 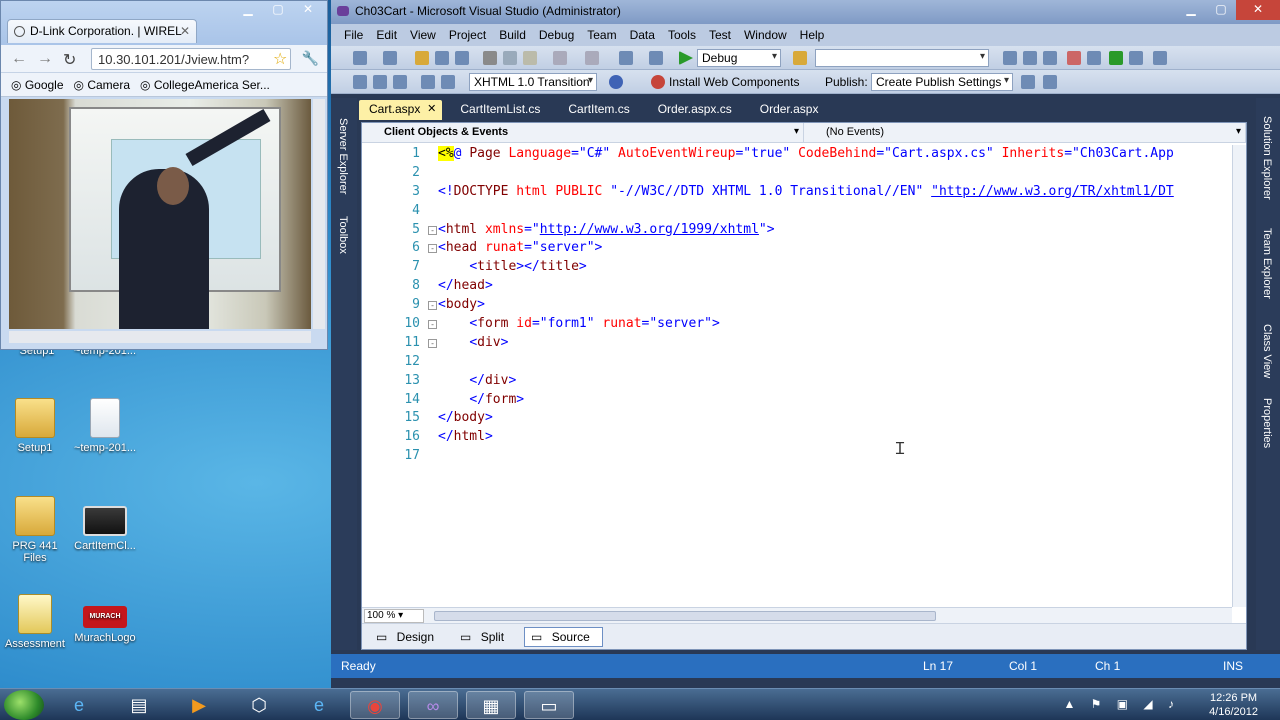 What do you see at coordinates (1050, 58) in the screenshot?
I see `object-browser-icon` at bounding box center [1050, 58].